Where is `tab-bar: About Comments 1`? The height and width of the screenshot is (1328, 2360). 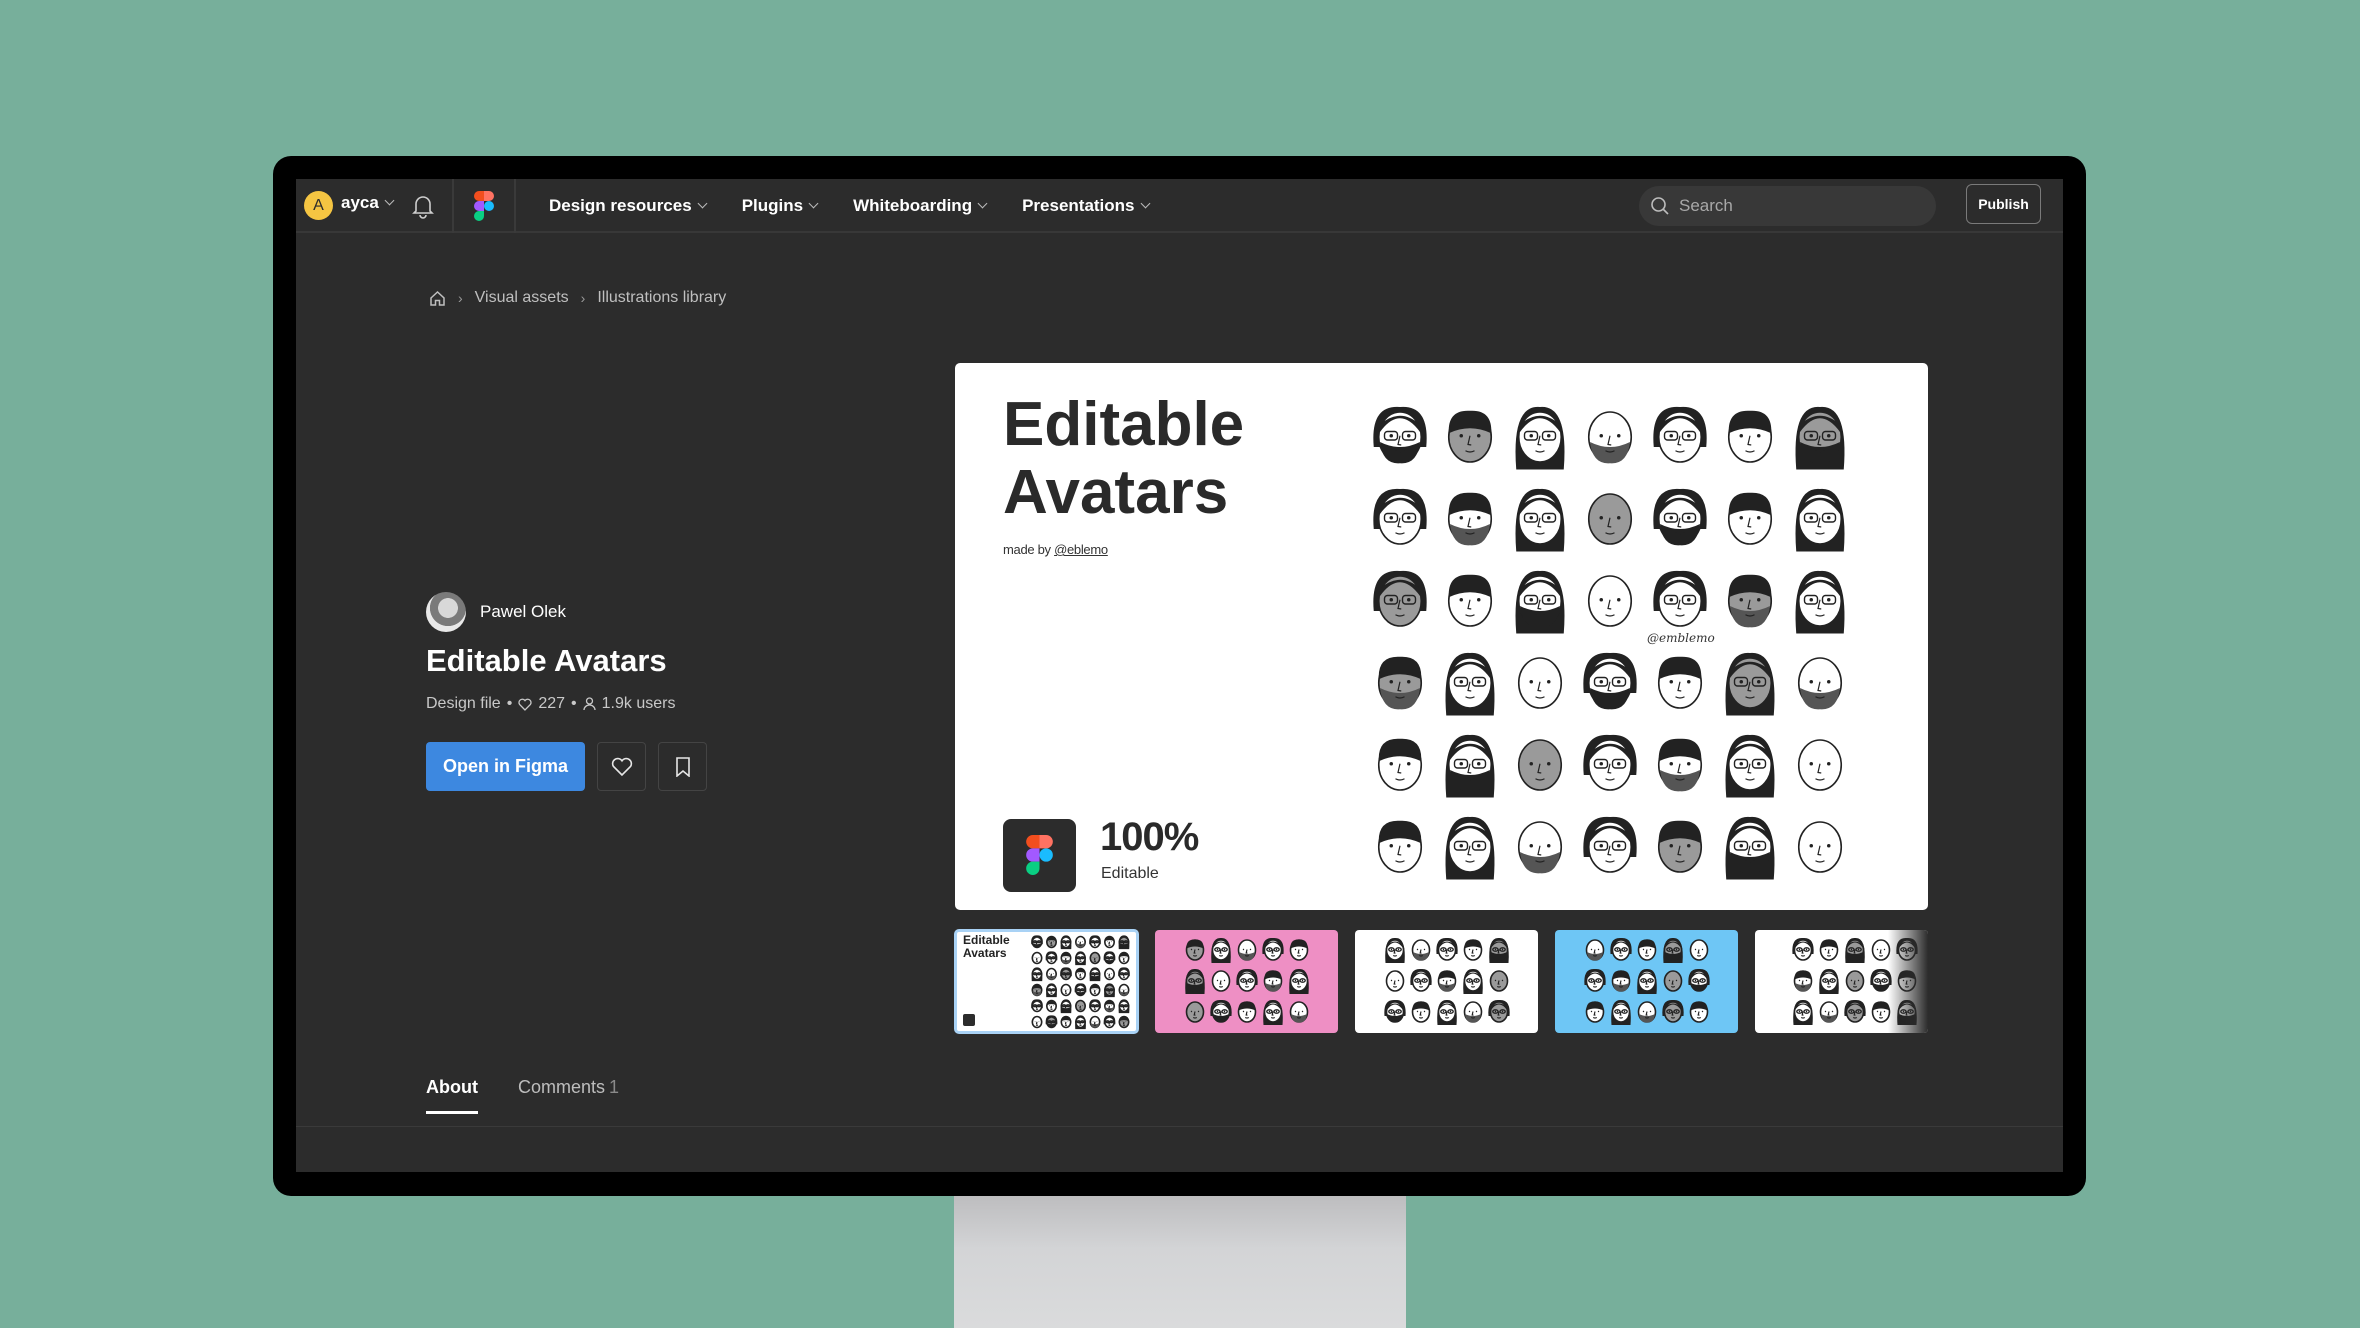 tab-bar: About Comments 1 is located at coordinates (522, 1095).